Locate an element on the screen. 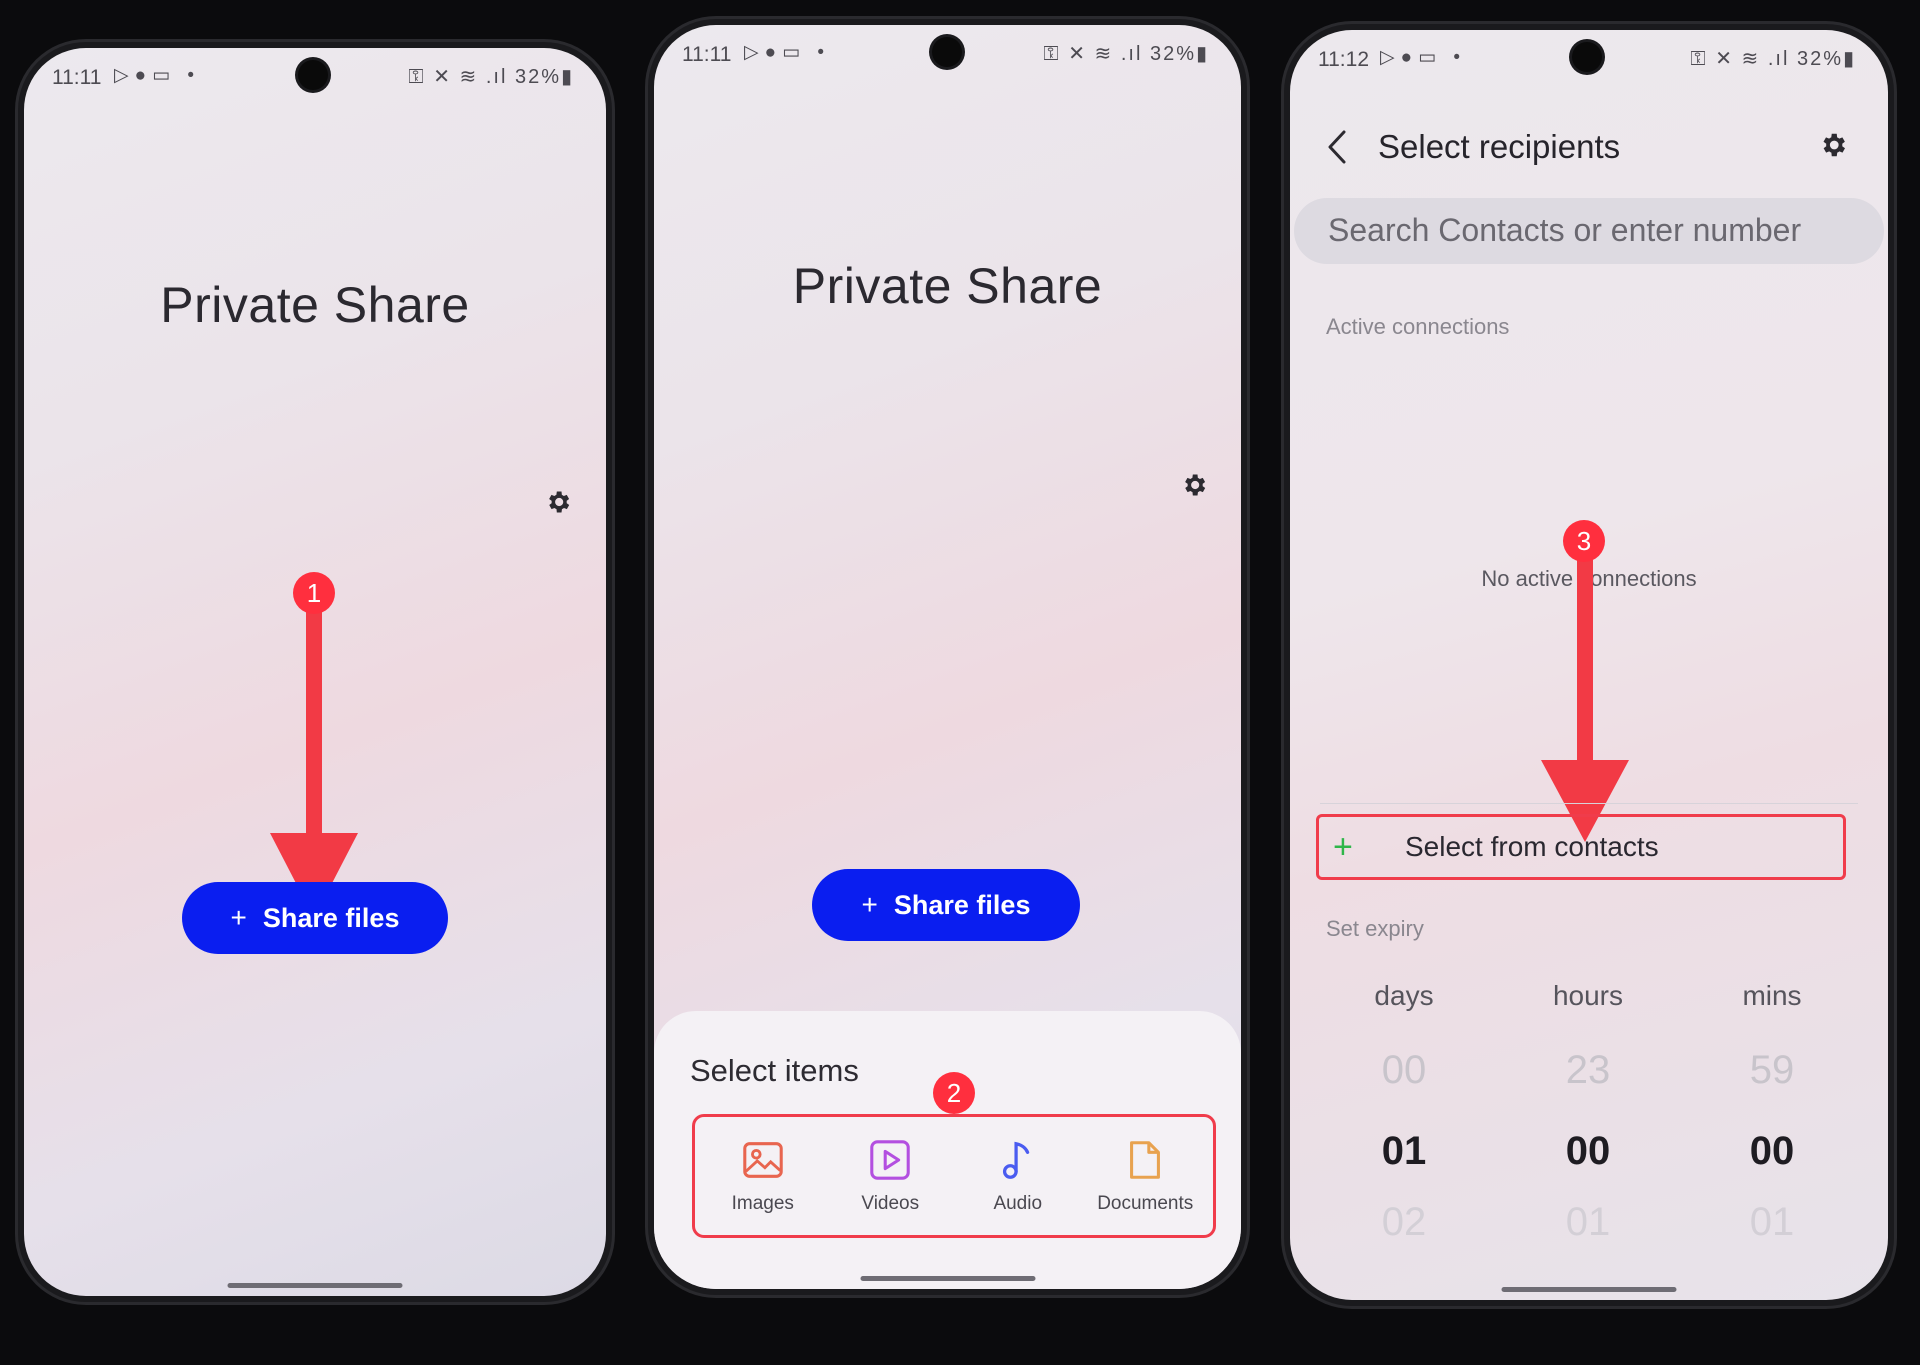 Image resolution: width=1920 pixels, height=1365 pixels. picker-mins-current: 00 is located at coordinates (1772, 1151).